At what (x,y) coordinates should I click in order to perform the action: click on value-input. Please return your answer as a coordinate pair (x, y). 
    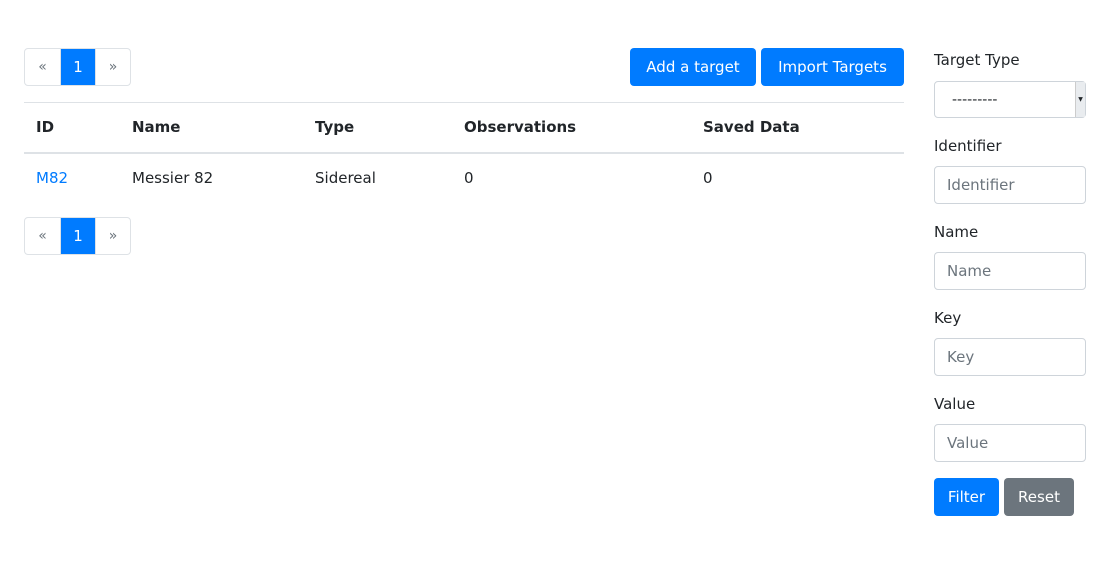
    Looking at the image, I should click on (1010, 443).